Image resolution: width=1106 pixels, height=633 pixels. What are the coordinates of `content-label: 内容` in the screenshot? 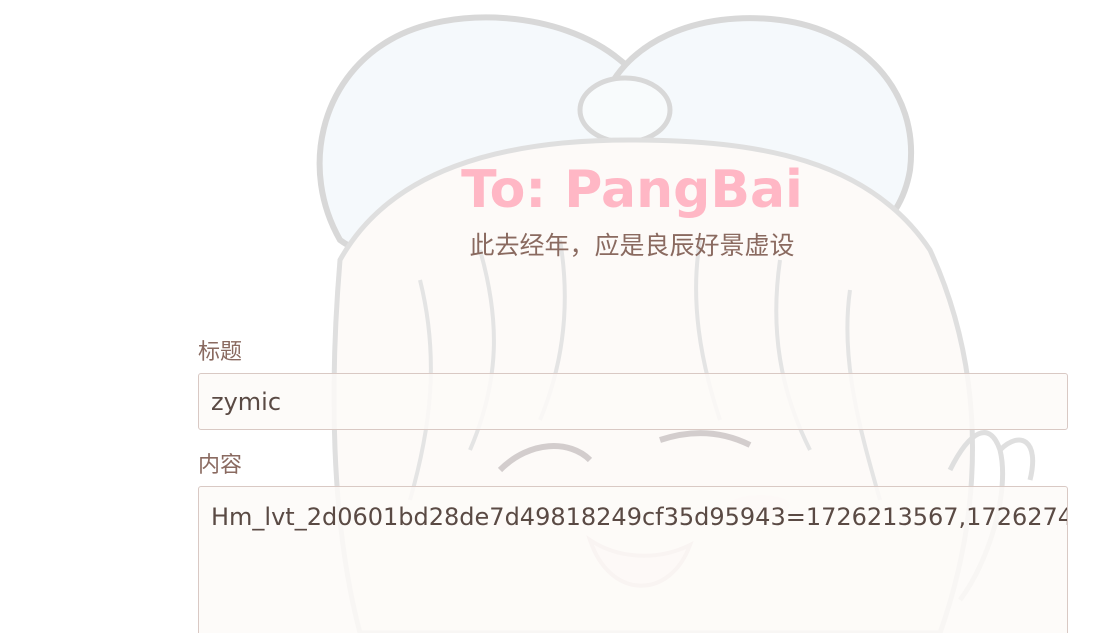 It's located at (220, 465).